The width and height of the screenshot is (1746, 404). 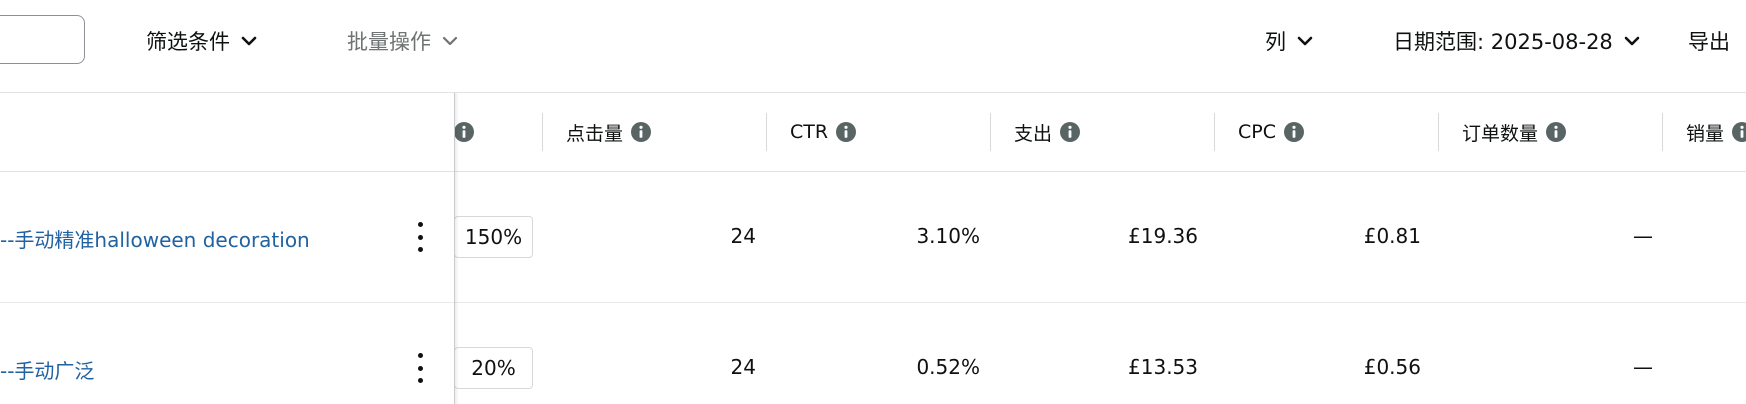 What do you see at coordinates (155, 238) in the screenshot?
I see `ad-group-name-link: --手动精准halloween decoration` at bounding box center [155, 238].